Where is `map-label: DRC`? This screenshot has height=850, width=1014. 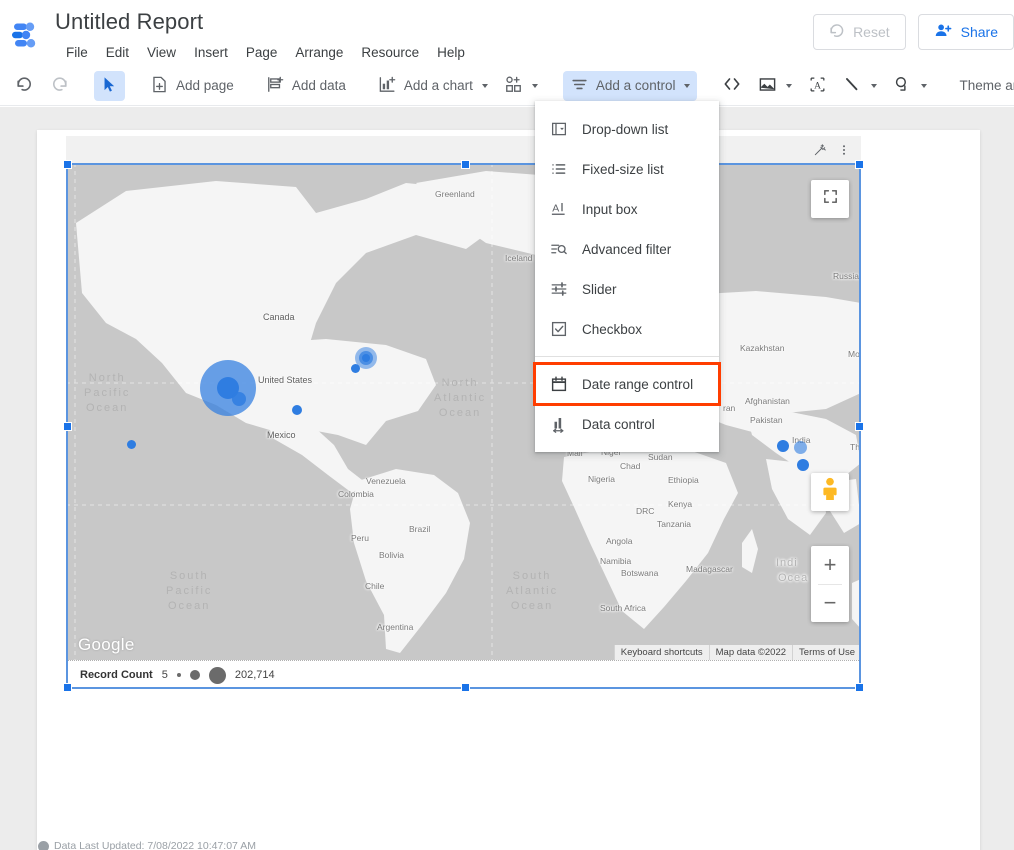 map-label: DRC is located at coordinates (645, 511).